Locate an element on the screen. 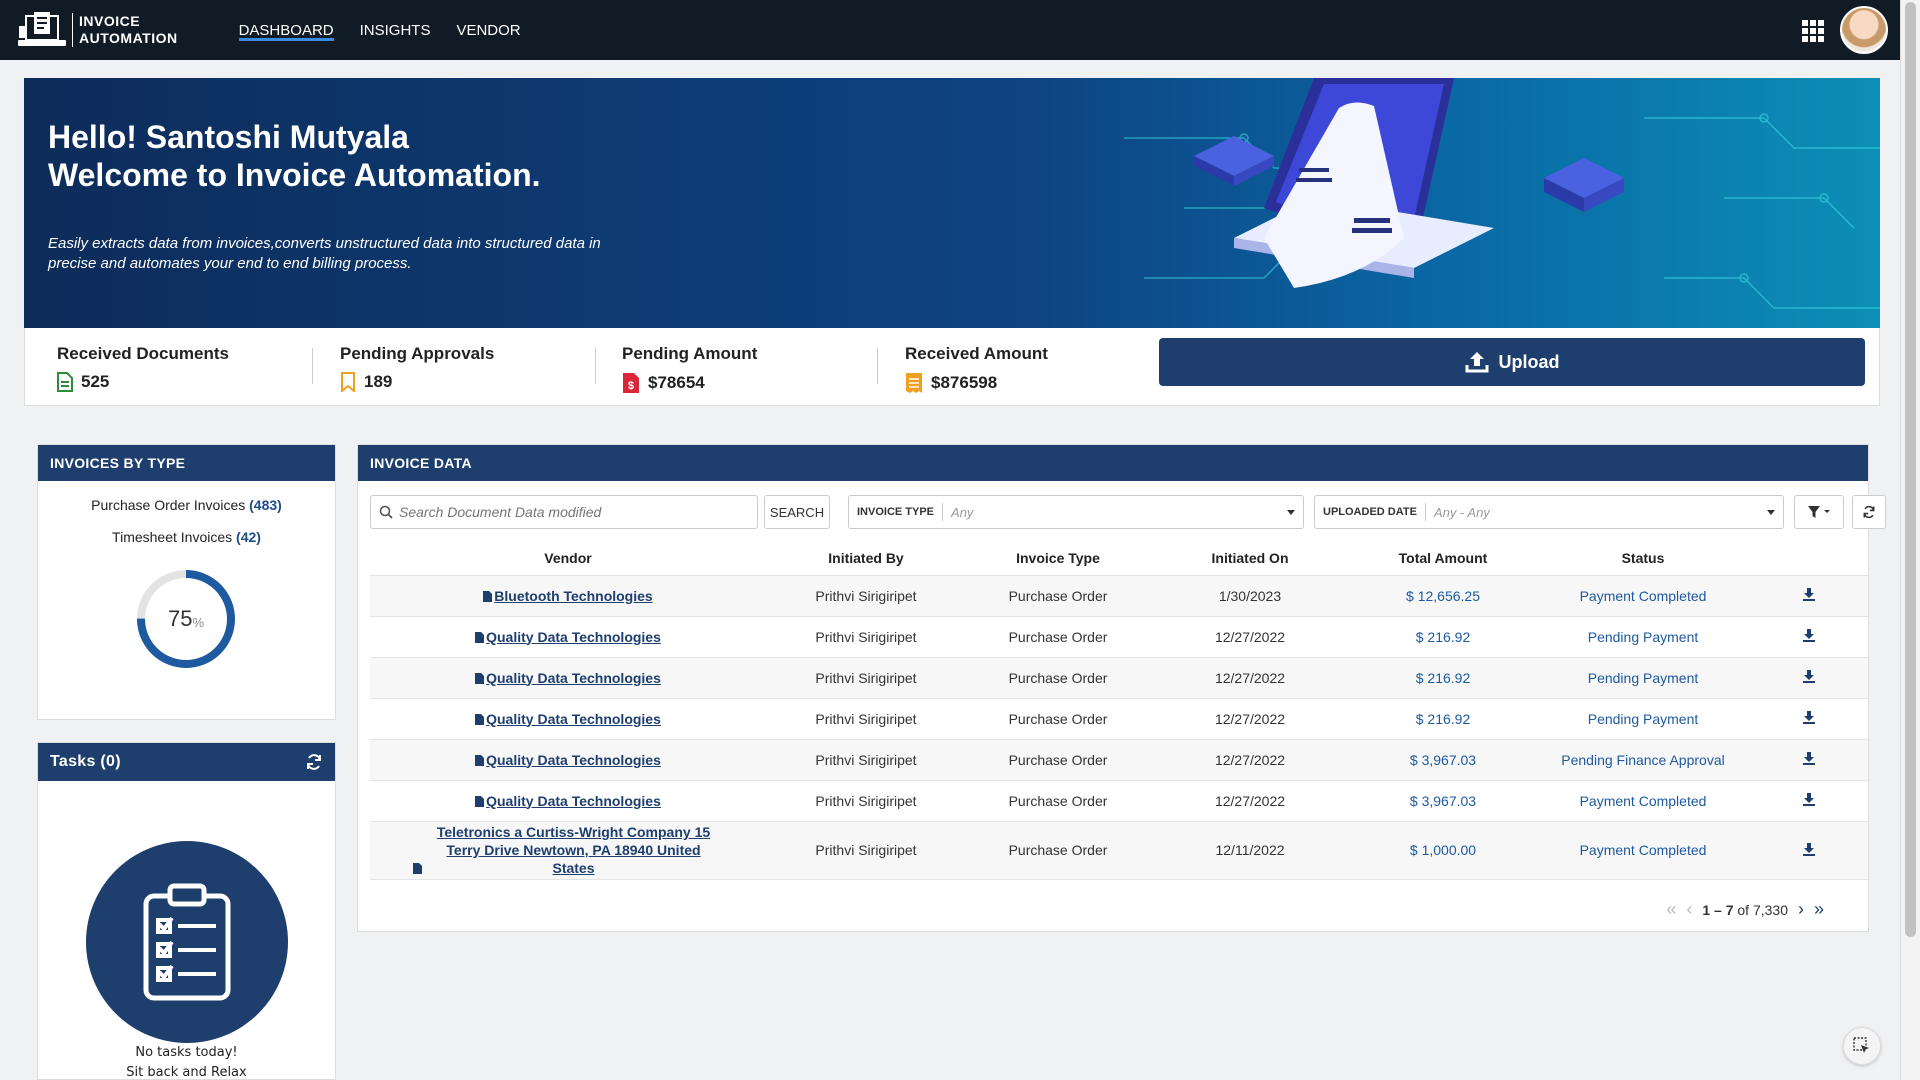 Image resolution: width=1920 pixels, height=1080 pixels. column-header-initiated-on: Initiated On is located at coordinates (1250, 558).